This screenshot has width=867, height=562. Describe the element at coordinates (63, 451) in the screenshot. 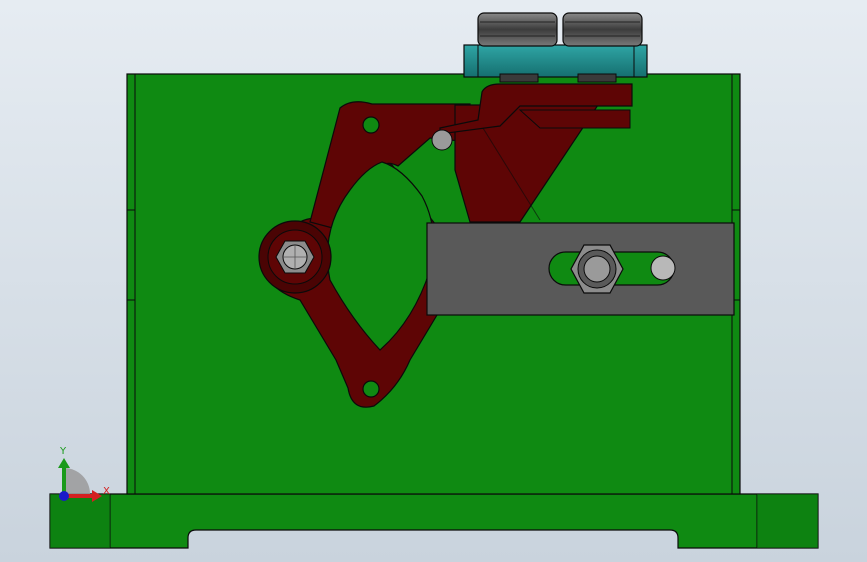

I see `y-axis-label: Y` at that location.